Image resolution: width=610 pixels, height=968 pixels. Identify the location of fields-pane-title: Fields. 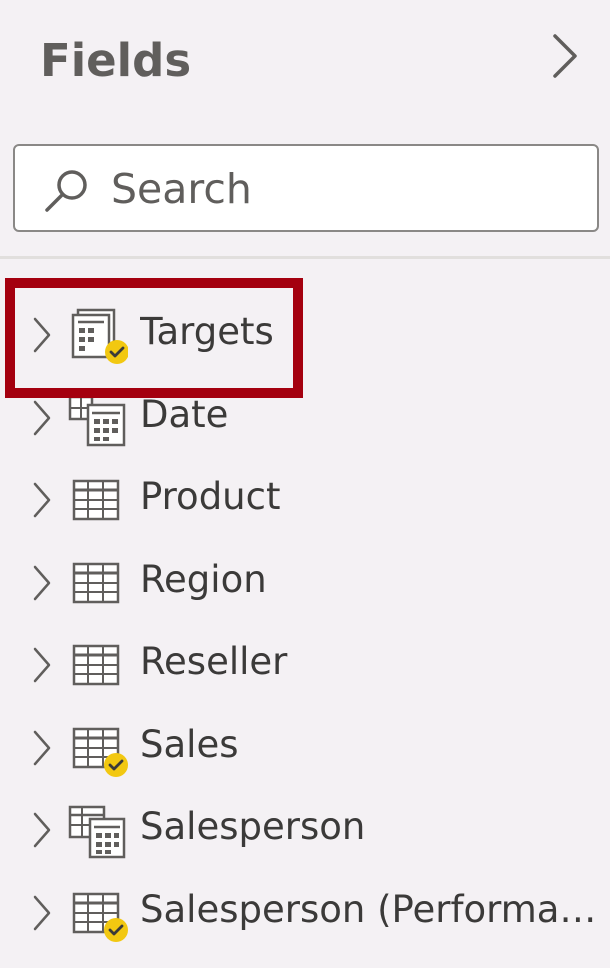
(116, 60).